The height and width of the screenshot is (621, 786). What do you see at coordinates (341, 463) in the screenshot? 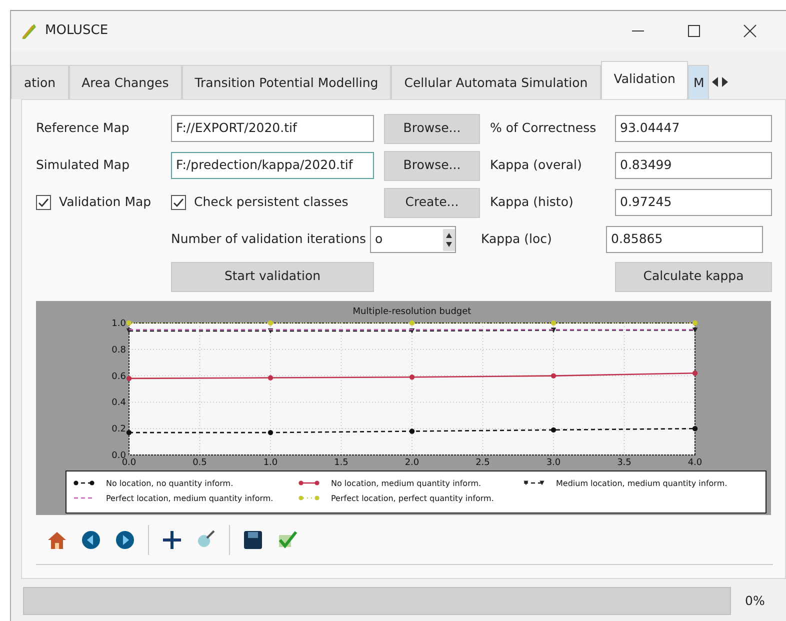
I see `x-tick-label: 1.5` at bounding box center [341, 463].